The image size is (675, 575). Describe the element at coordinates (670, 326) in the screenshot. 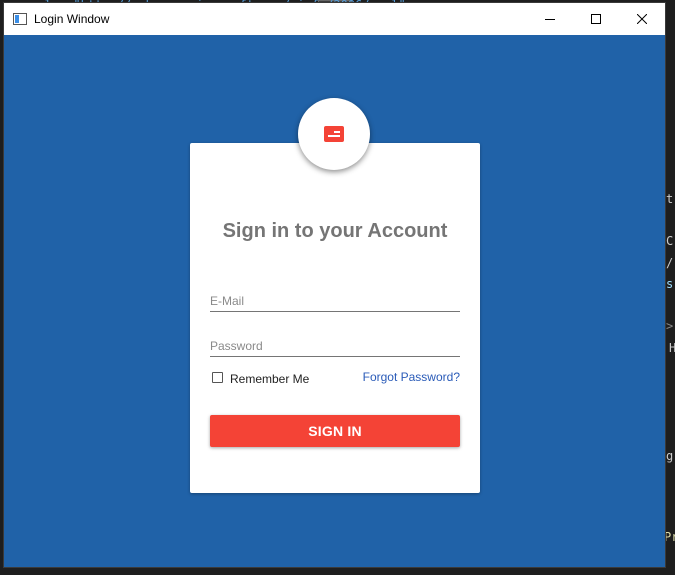

I see `code-line: >` at that location.